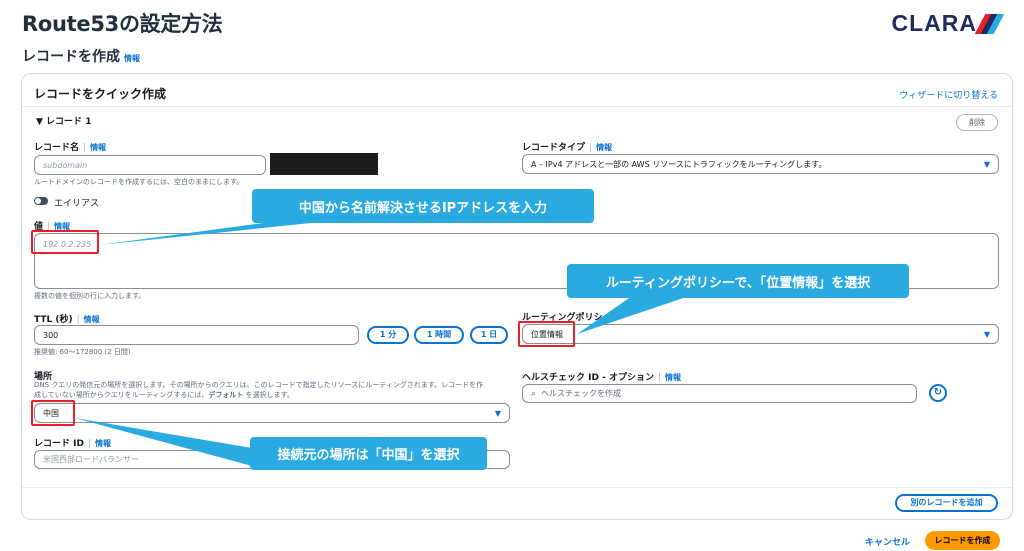 The width and height of the screenshot is (1024, 551). What do you see at coordinates (368, 453) in the screenshot?
I see `callout-location: 接続元の場所は「中国」を選択` at bounding box center [368, 453].